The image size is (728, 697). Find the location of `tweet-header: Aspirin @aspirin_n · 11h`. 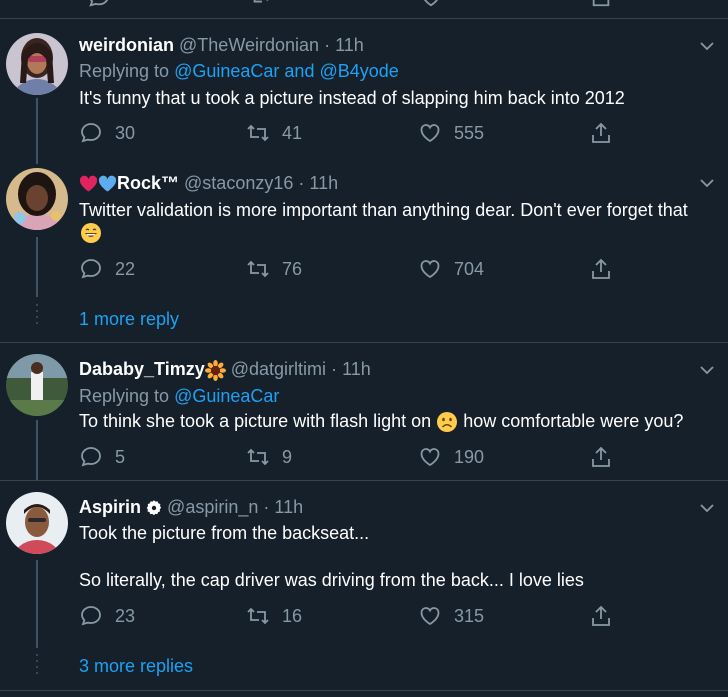

tweet-header: Aspirin @aspirin_n · 11h is located at coordinates (191, 507).